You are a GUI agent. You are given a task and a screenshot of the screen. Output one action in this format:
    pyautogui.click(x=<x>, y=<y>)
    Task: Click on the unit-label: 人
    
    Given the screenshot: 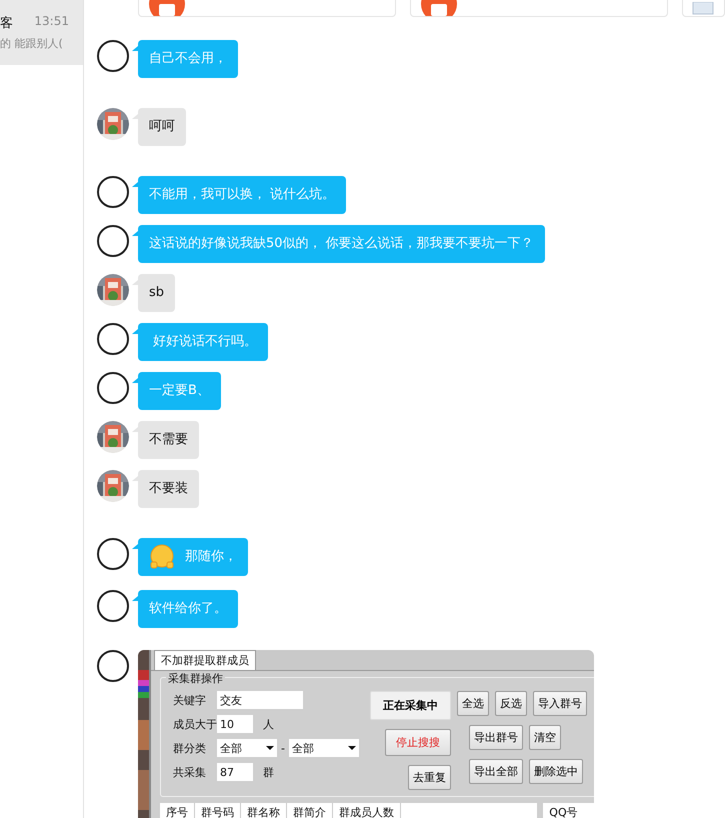 What is the action you would take?
    pyautogui.click(x=268, y=724)
    